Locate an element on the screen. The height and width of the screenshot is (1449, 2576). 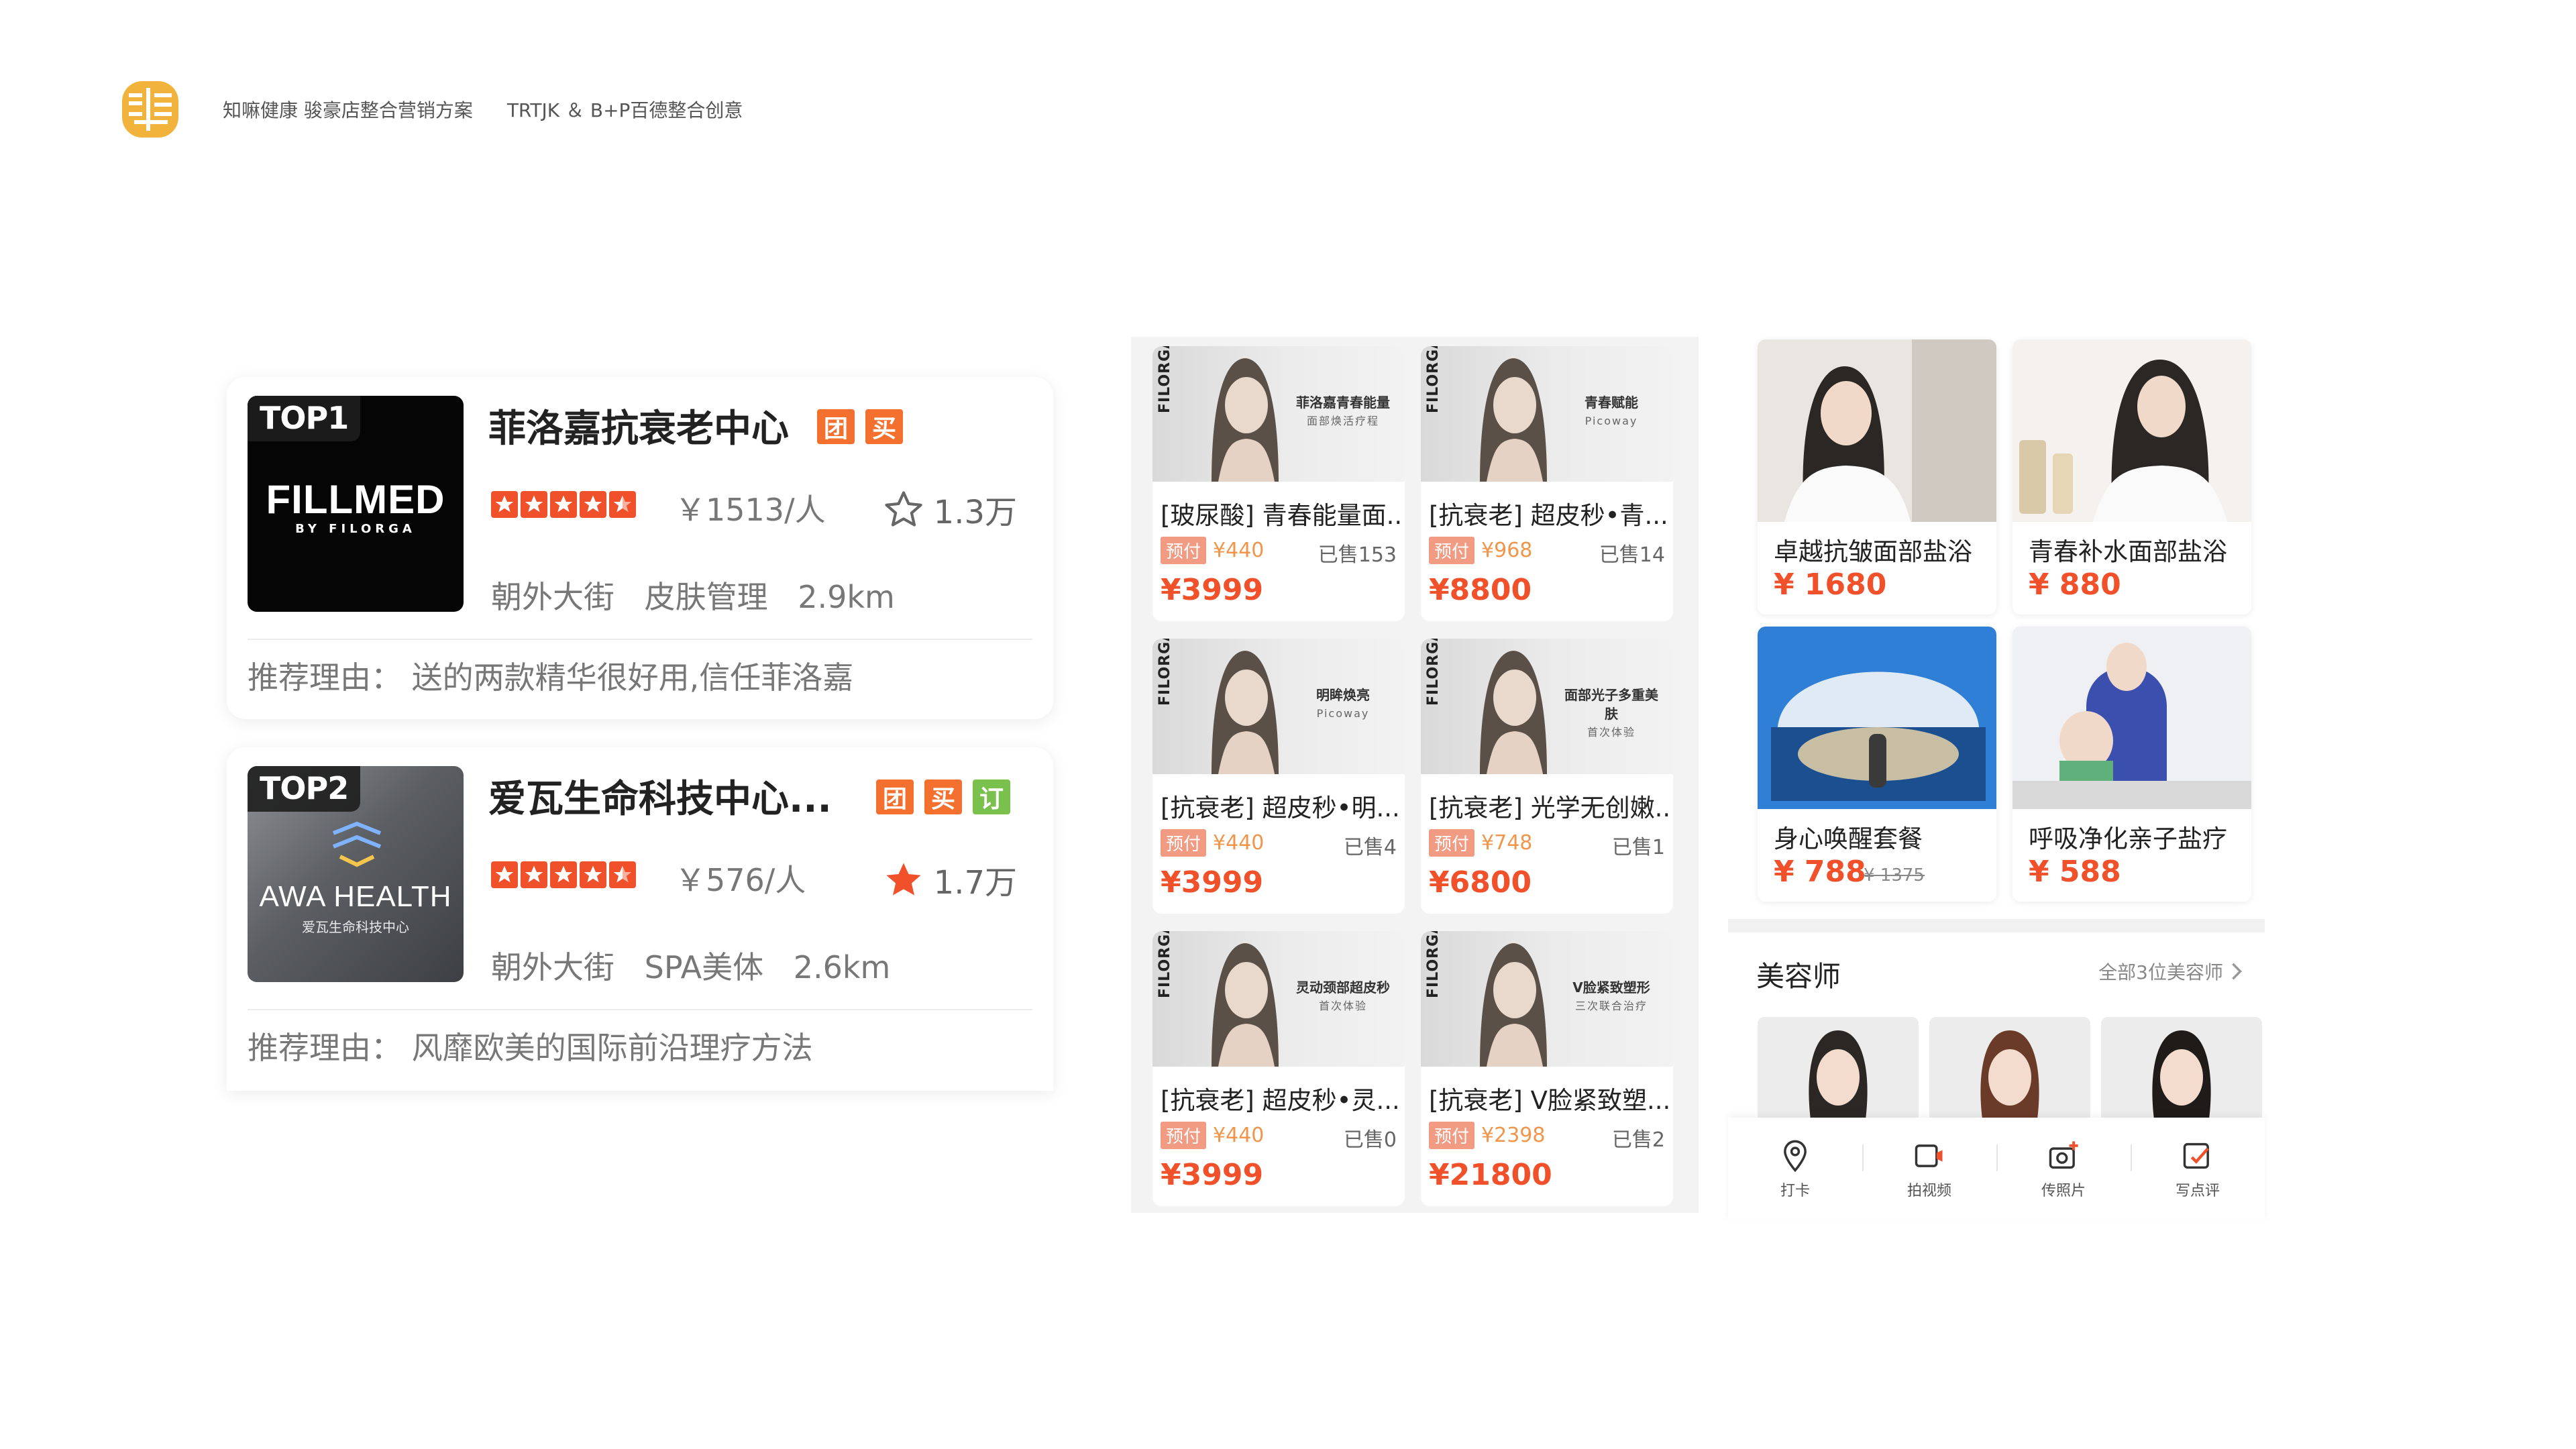
favorite-button: 1.3万 is located at coordinates (950, 509).